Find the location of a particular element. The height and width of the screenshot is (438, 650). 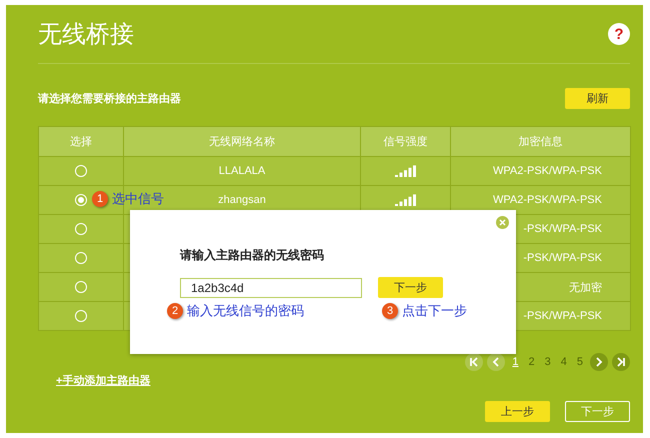

page-number: 5 is located at coordinates (580, 362).